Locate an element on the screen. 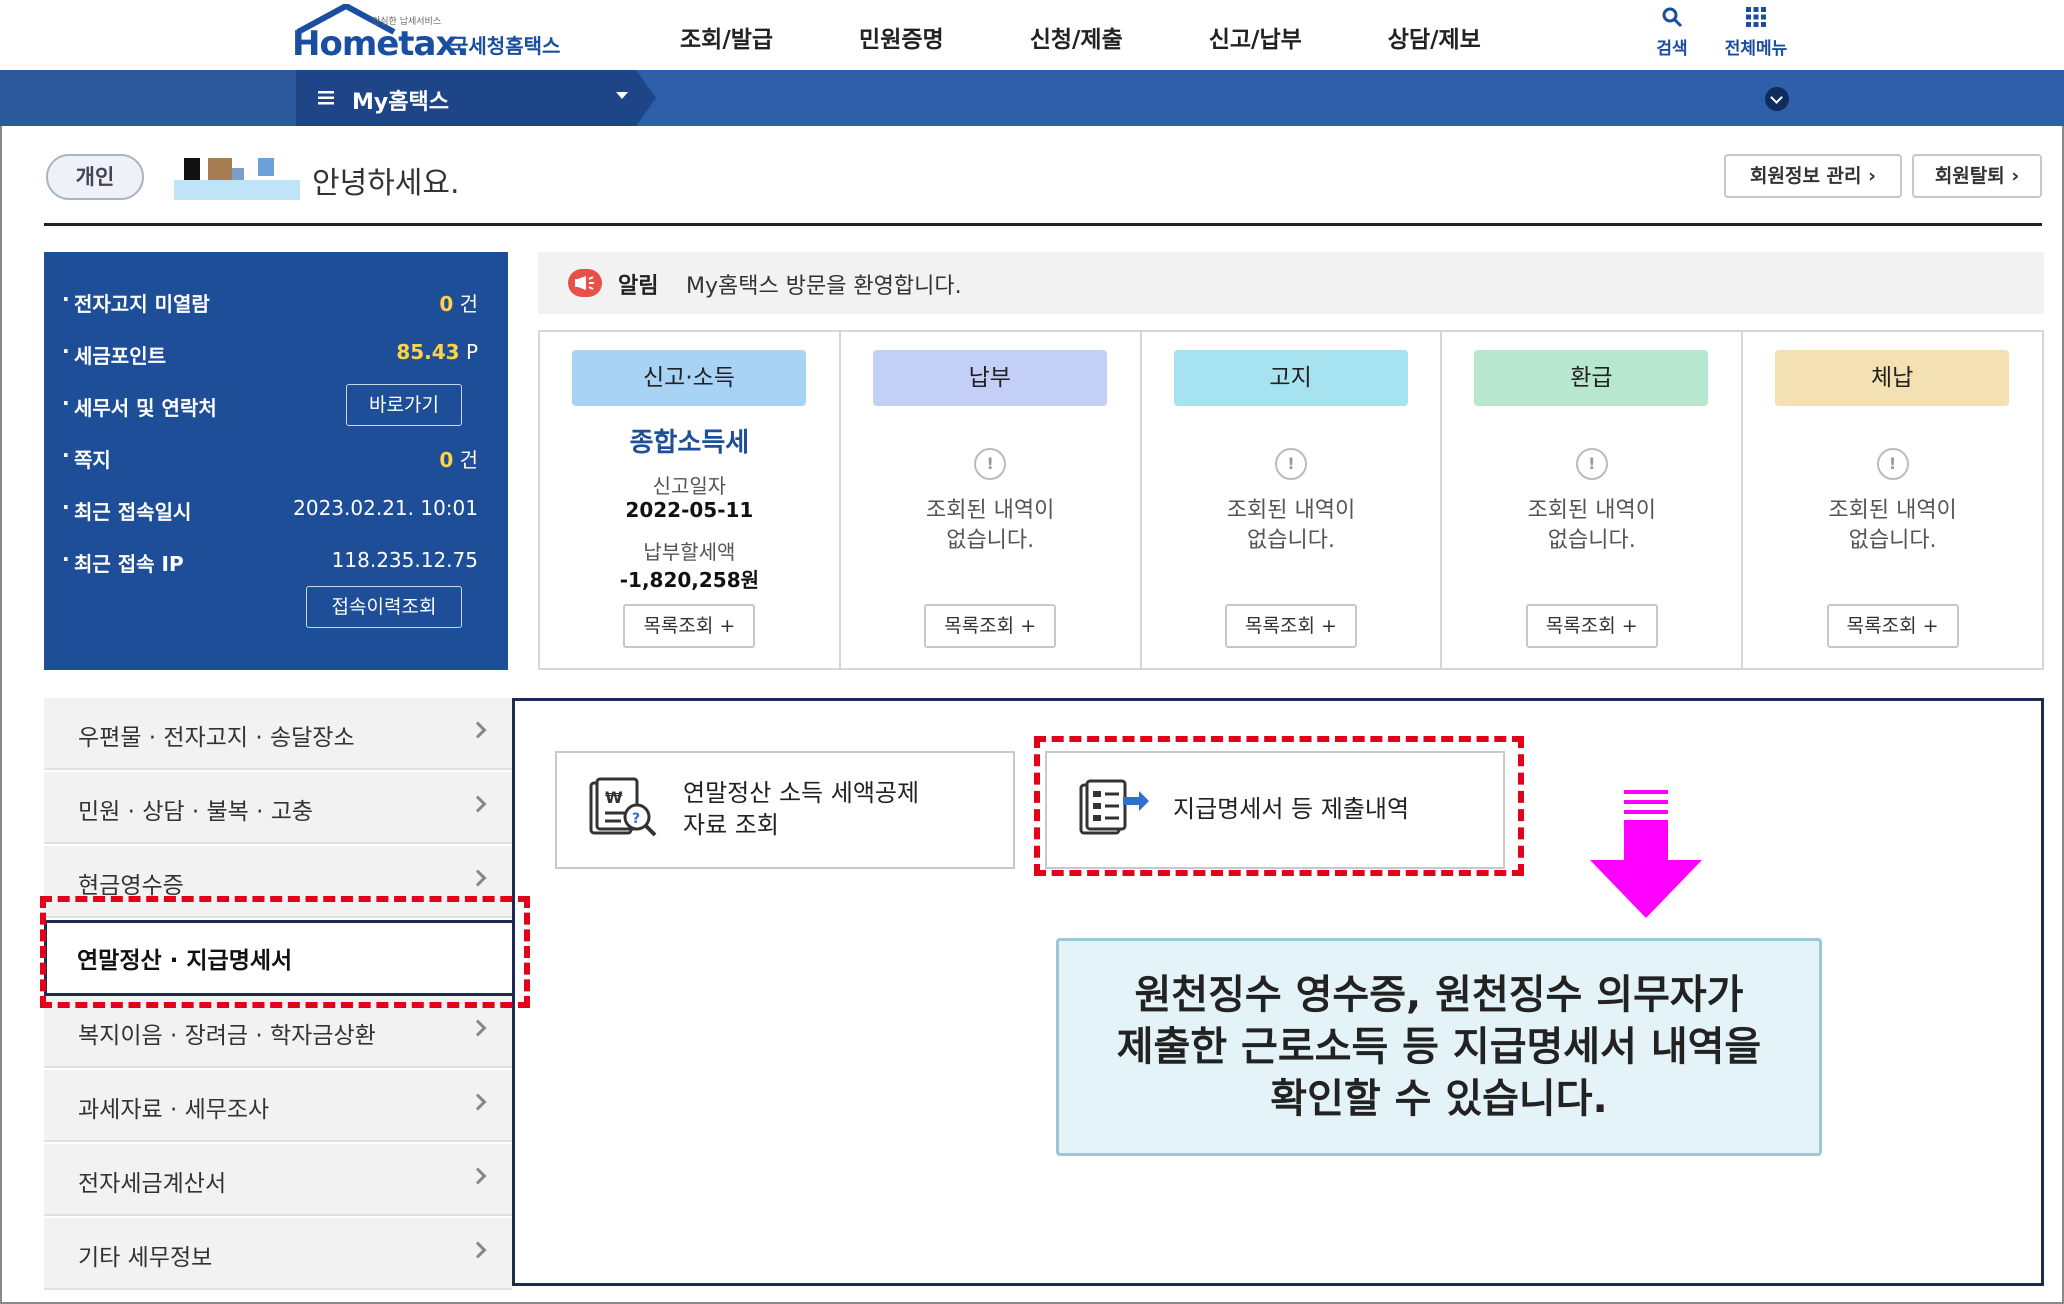 This screenshot has height=1304, width=2064. search-icon is located at coordinates (1672, 17).